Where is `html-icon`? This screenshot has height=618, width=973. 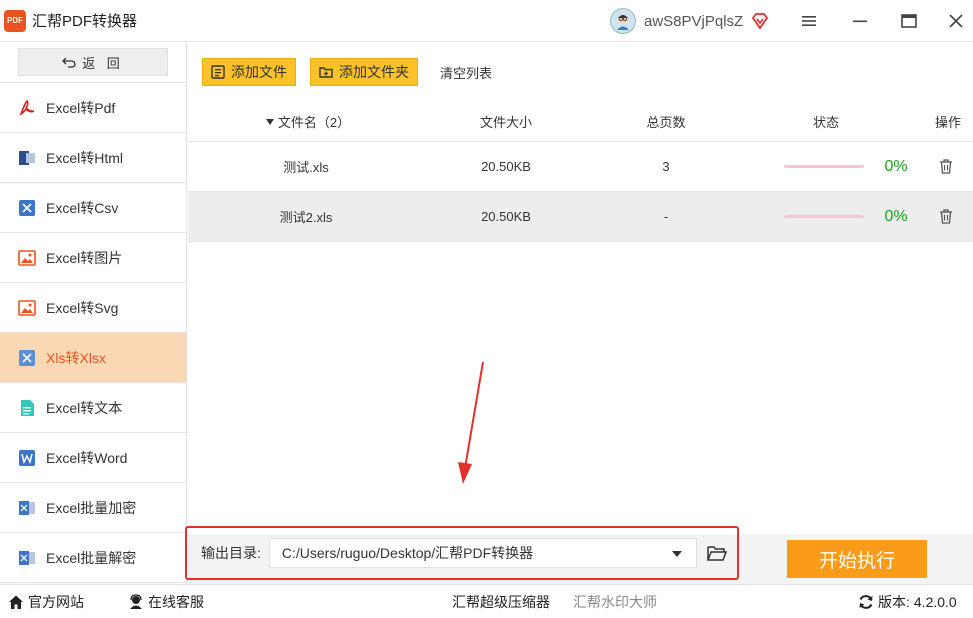
html-icon is located at coordinates (27, 158).